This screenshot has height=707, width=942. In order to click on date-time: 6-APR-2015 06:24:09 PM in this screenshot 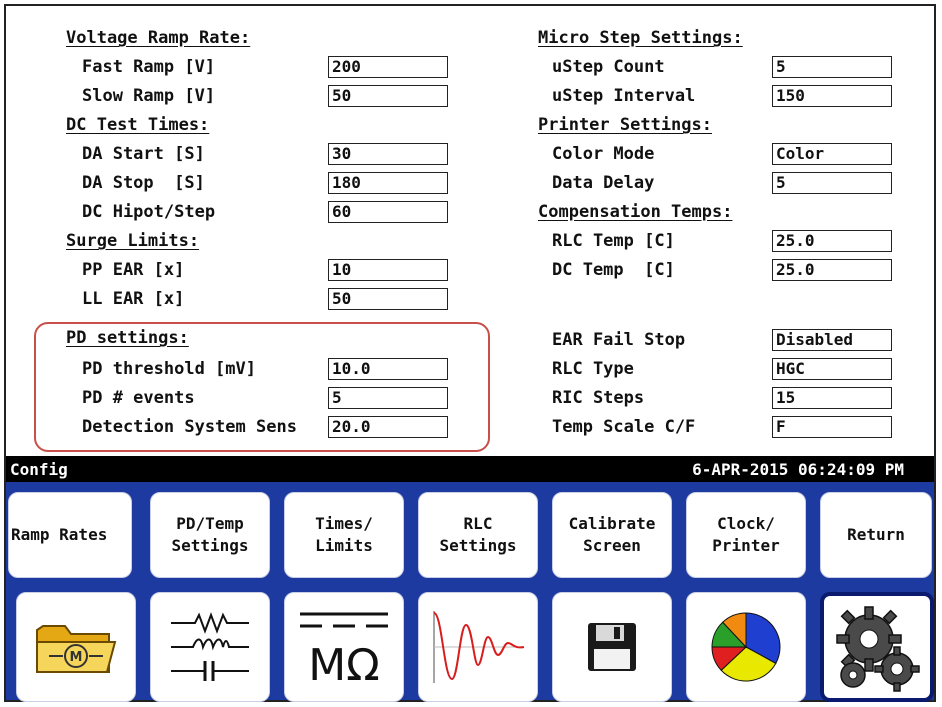, I will do `click(798, 469)`.